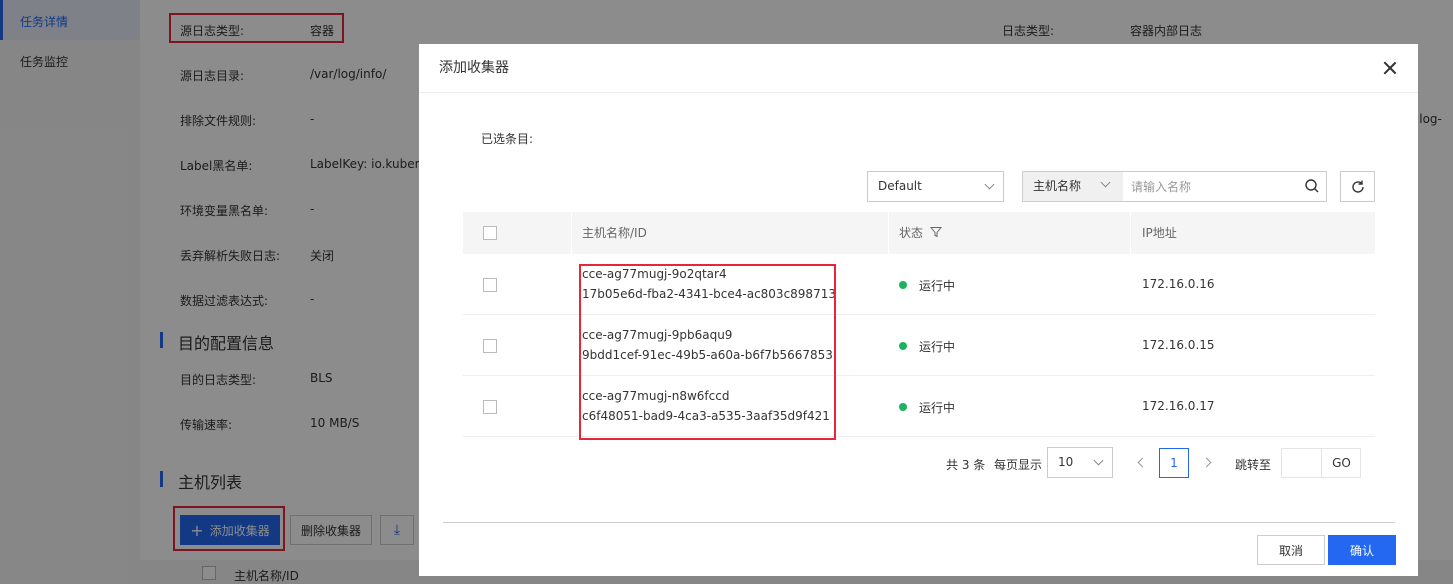 The width and height of the screenshot is (1453, 584). What do you see at coordinates (1142, 462) in the screenshot?
I see `prev-page-icon` at bounding box center [1142, 462].